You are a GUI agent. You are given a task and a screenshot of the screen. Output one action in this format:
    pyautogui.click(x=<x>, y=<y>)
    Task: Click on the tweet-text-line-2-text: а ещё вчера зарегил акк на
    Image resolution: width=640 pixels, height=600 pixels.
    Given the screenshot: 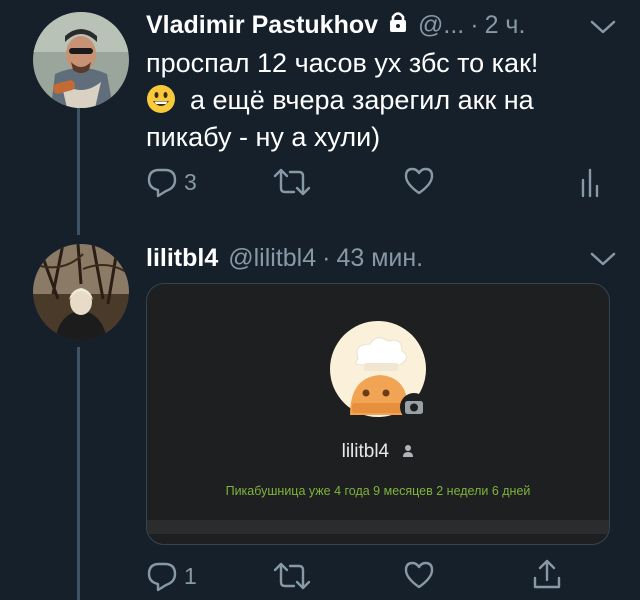 What is the action you would take?
    pyautogui.click(x=362, y=100)
    